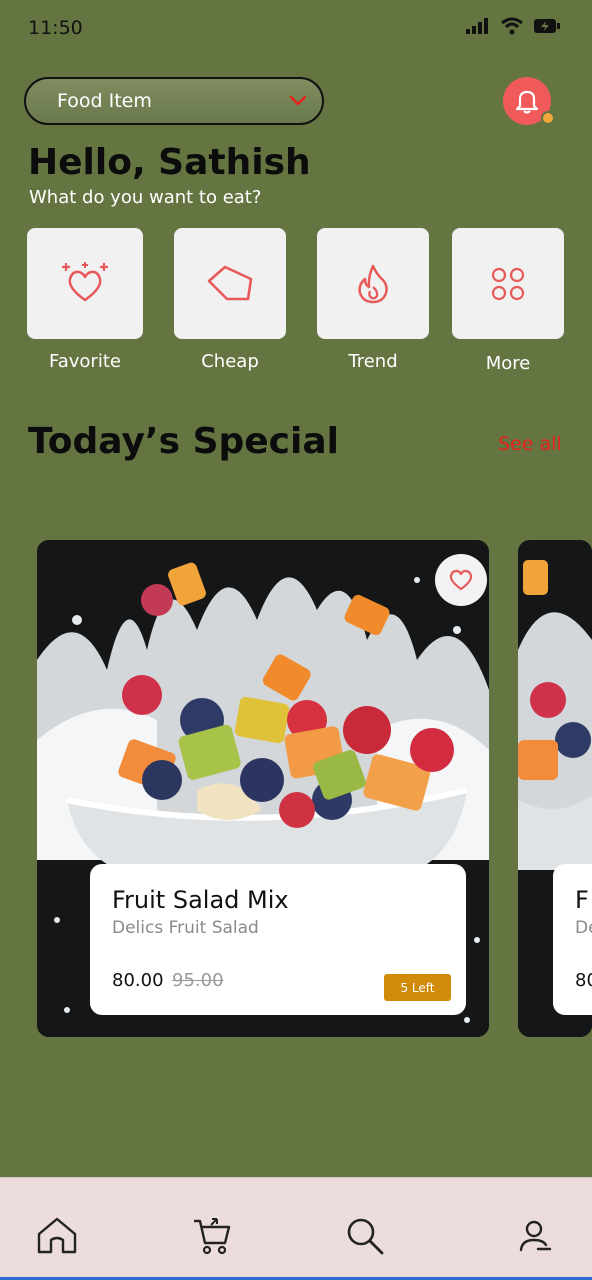 This screenshot has height=1280, width=592. I want to click on food-price: 80, so click(583, 980).